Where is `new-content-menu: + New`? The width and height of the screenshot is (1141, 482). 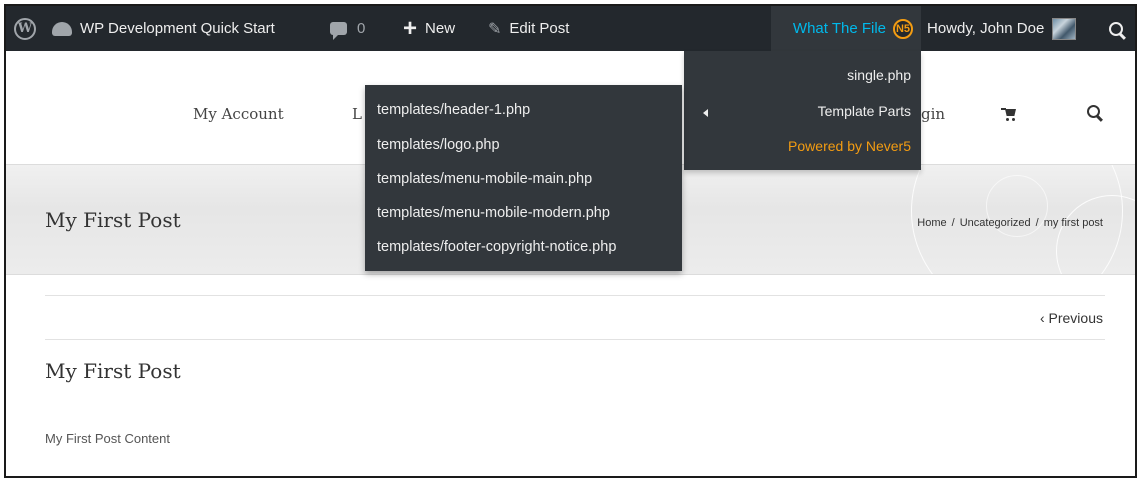
new-content-menu: + New is located at coordinates (429, 28).